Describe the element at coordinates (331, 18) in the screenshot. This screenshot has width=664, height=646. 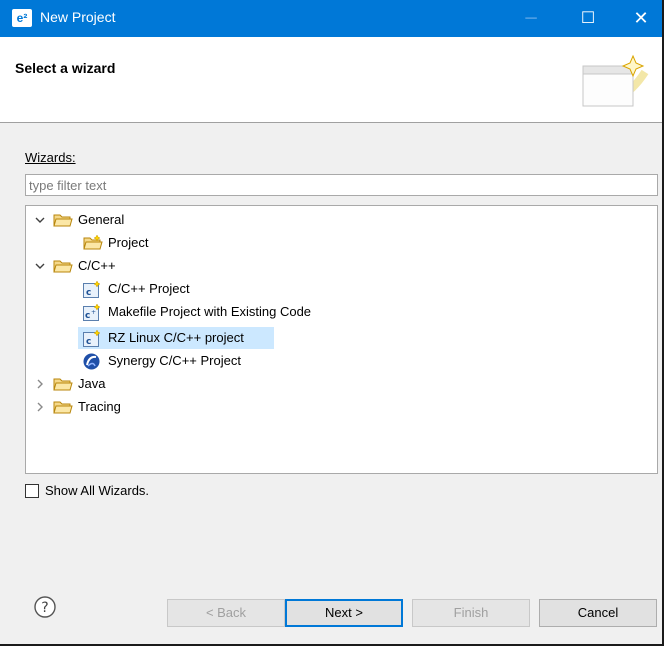
I see `title-bar: e² New Project ─ ☐ ✕` at that location.